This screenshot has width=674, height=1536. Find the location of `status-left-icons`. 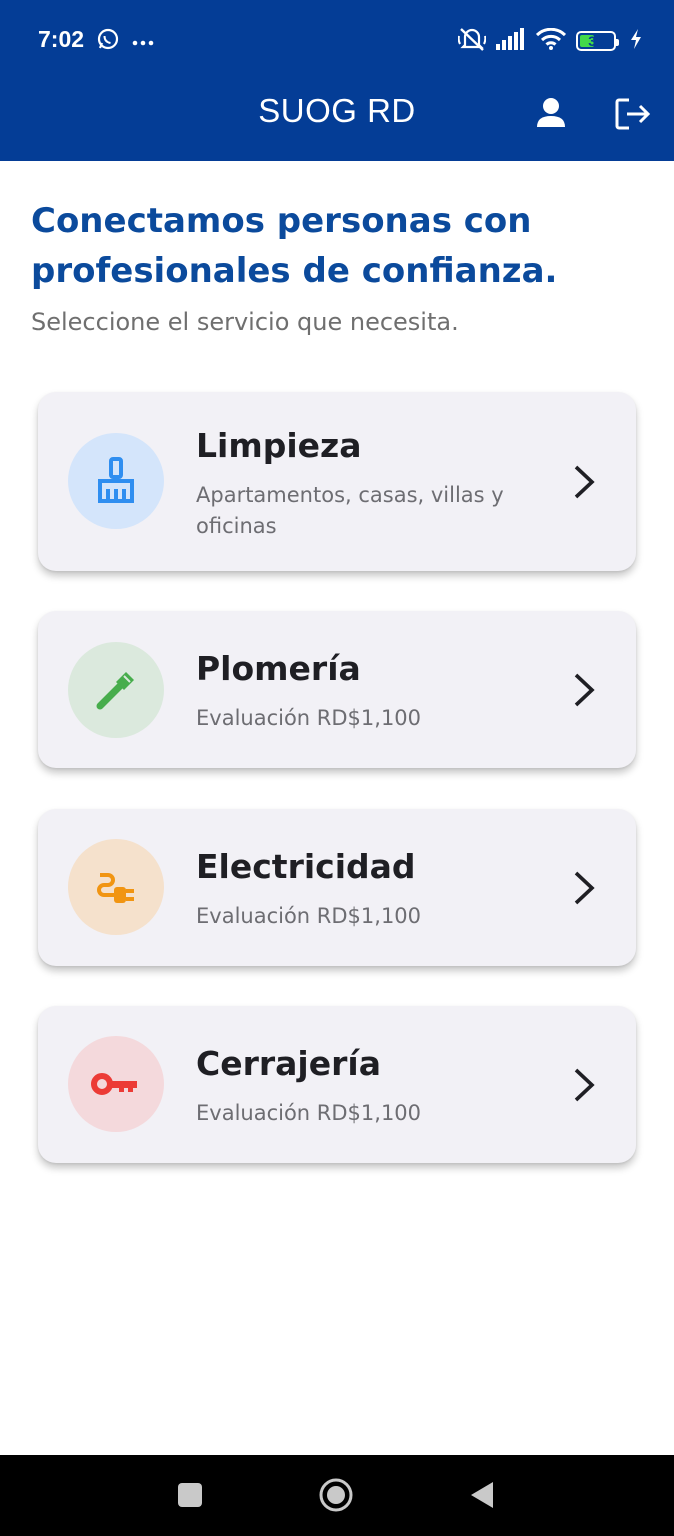

status-left-icons is located at coordinates (125, 41).